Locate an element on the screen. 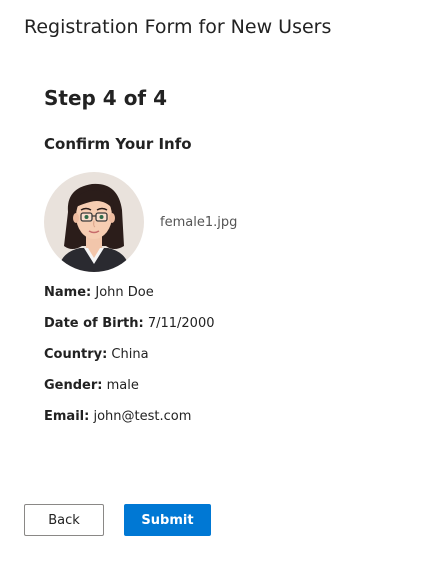 This screenshot has width=433, height=577. dob-value: 7/11/2000 is located at coordinates (181, 323).